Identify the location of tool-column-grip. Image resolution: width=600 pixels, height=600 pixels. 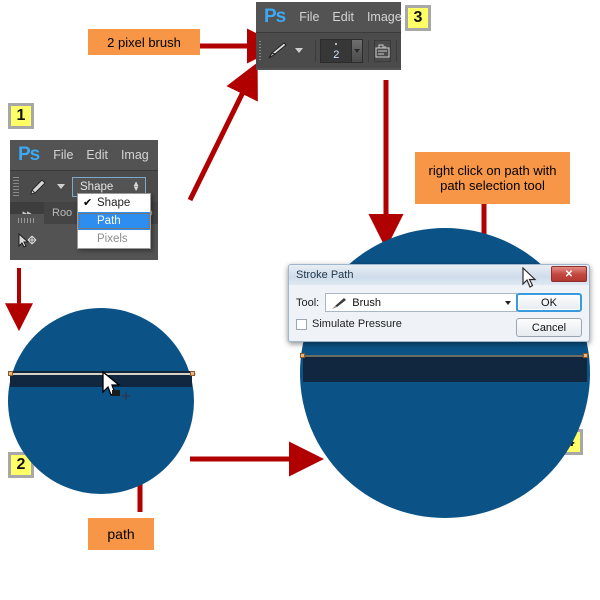
(27, 220).